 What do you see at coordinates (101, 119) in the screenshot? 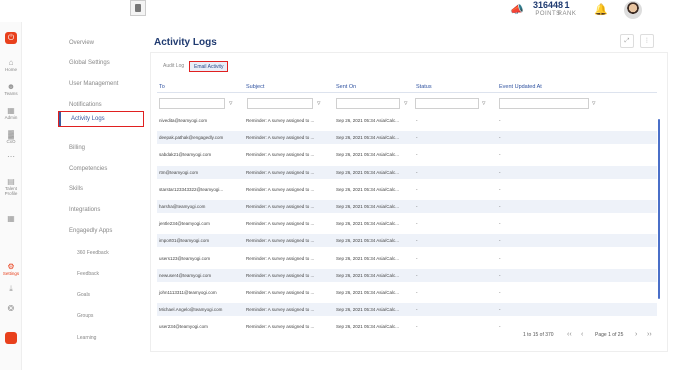
I see `nav-item-activity-logs: Activity Logs` at bounding box center [101, 119].